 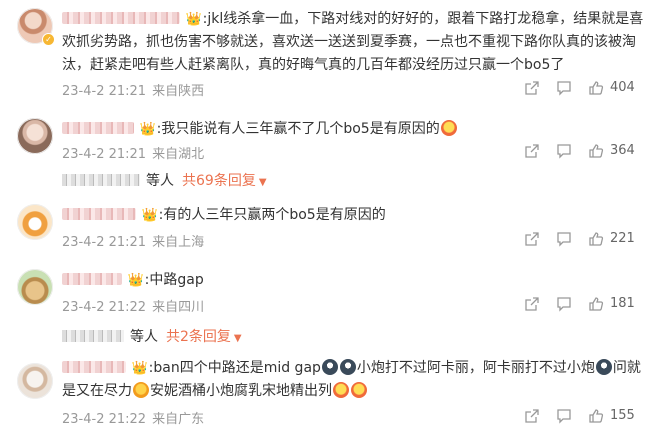 I want to click on comment-meta: 23-4-2 21:21 来自湖北, so click(x=133, y=152).